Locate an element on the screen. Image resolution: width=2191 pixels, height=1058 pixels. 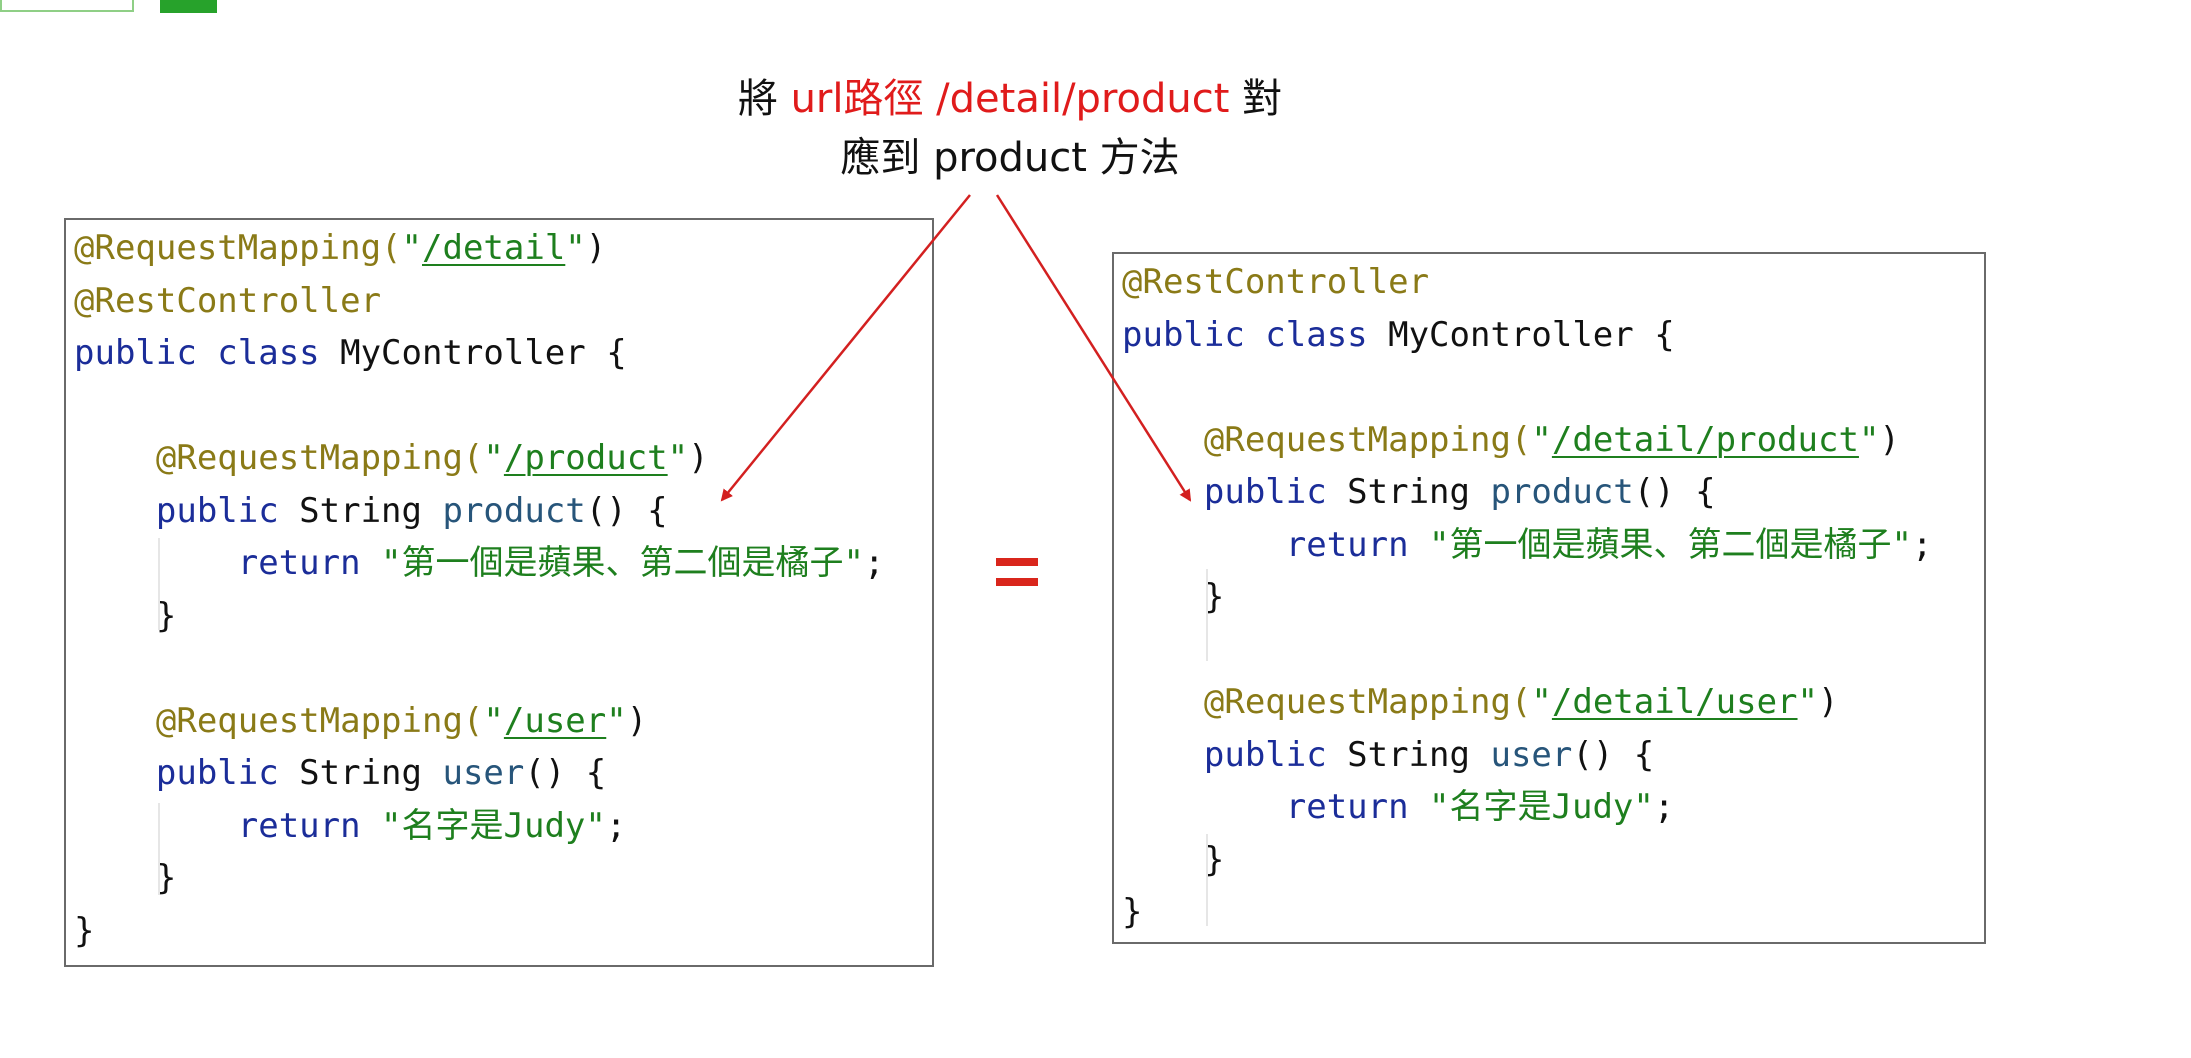
arrow-to-right-product is located at coordinates (1093, 348).